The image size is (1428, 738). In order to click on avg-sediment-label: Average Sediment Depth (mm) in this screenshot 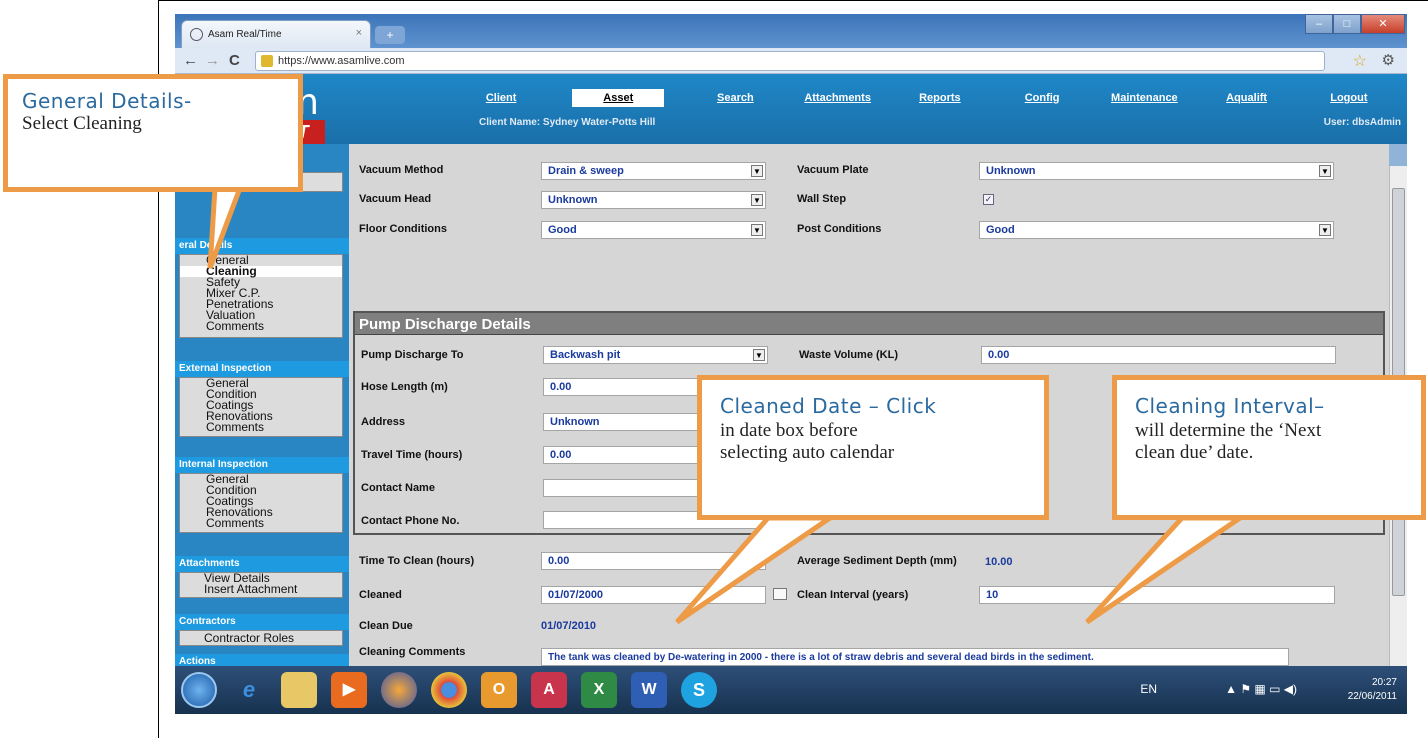, I will do `click(877, 561)`.